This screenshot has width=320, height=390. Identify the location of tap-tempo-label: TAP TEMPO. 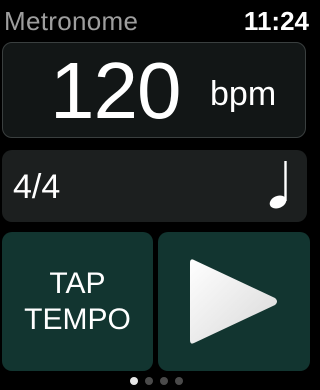
(77, 302).